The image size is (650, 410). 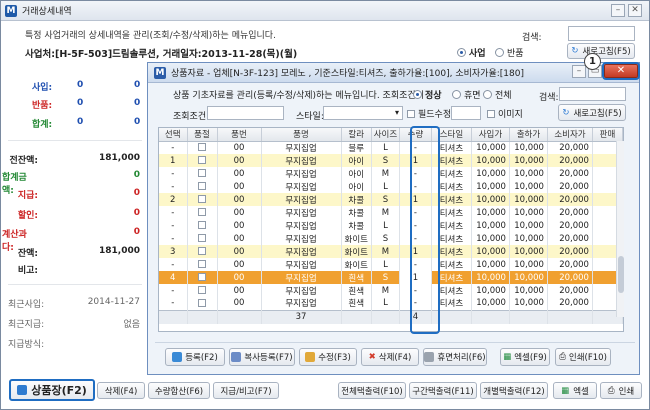 I want to click on recent-buy: 최근사입: 2014-11-27, so click(x=74, y=303).